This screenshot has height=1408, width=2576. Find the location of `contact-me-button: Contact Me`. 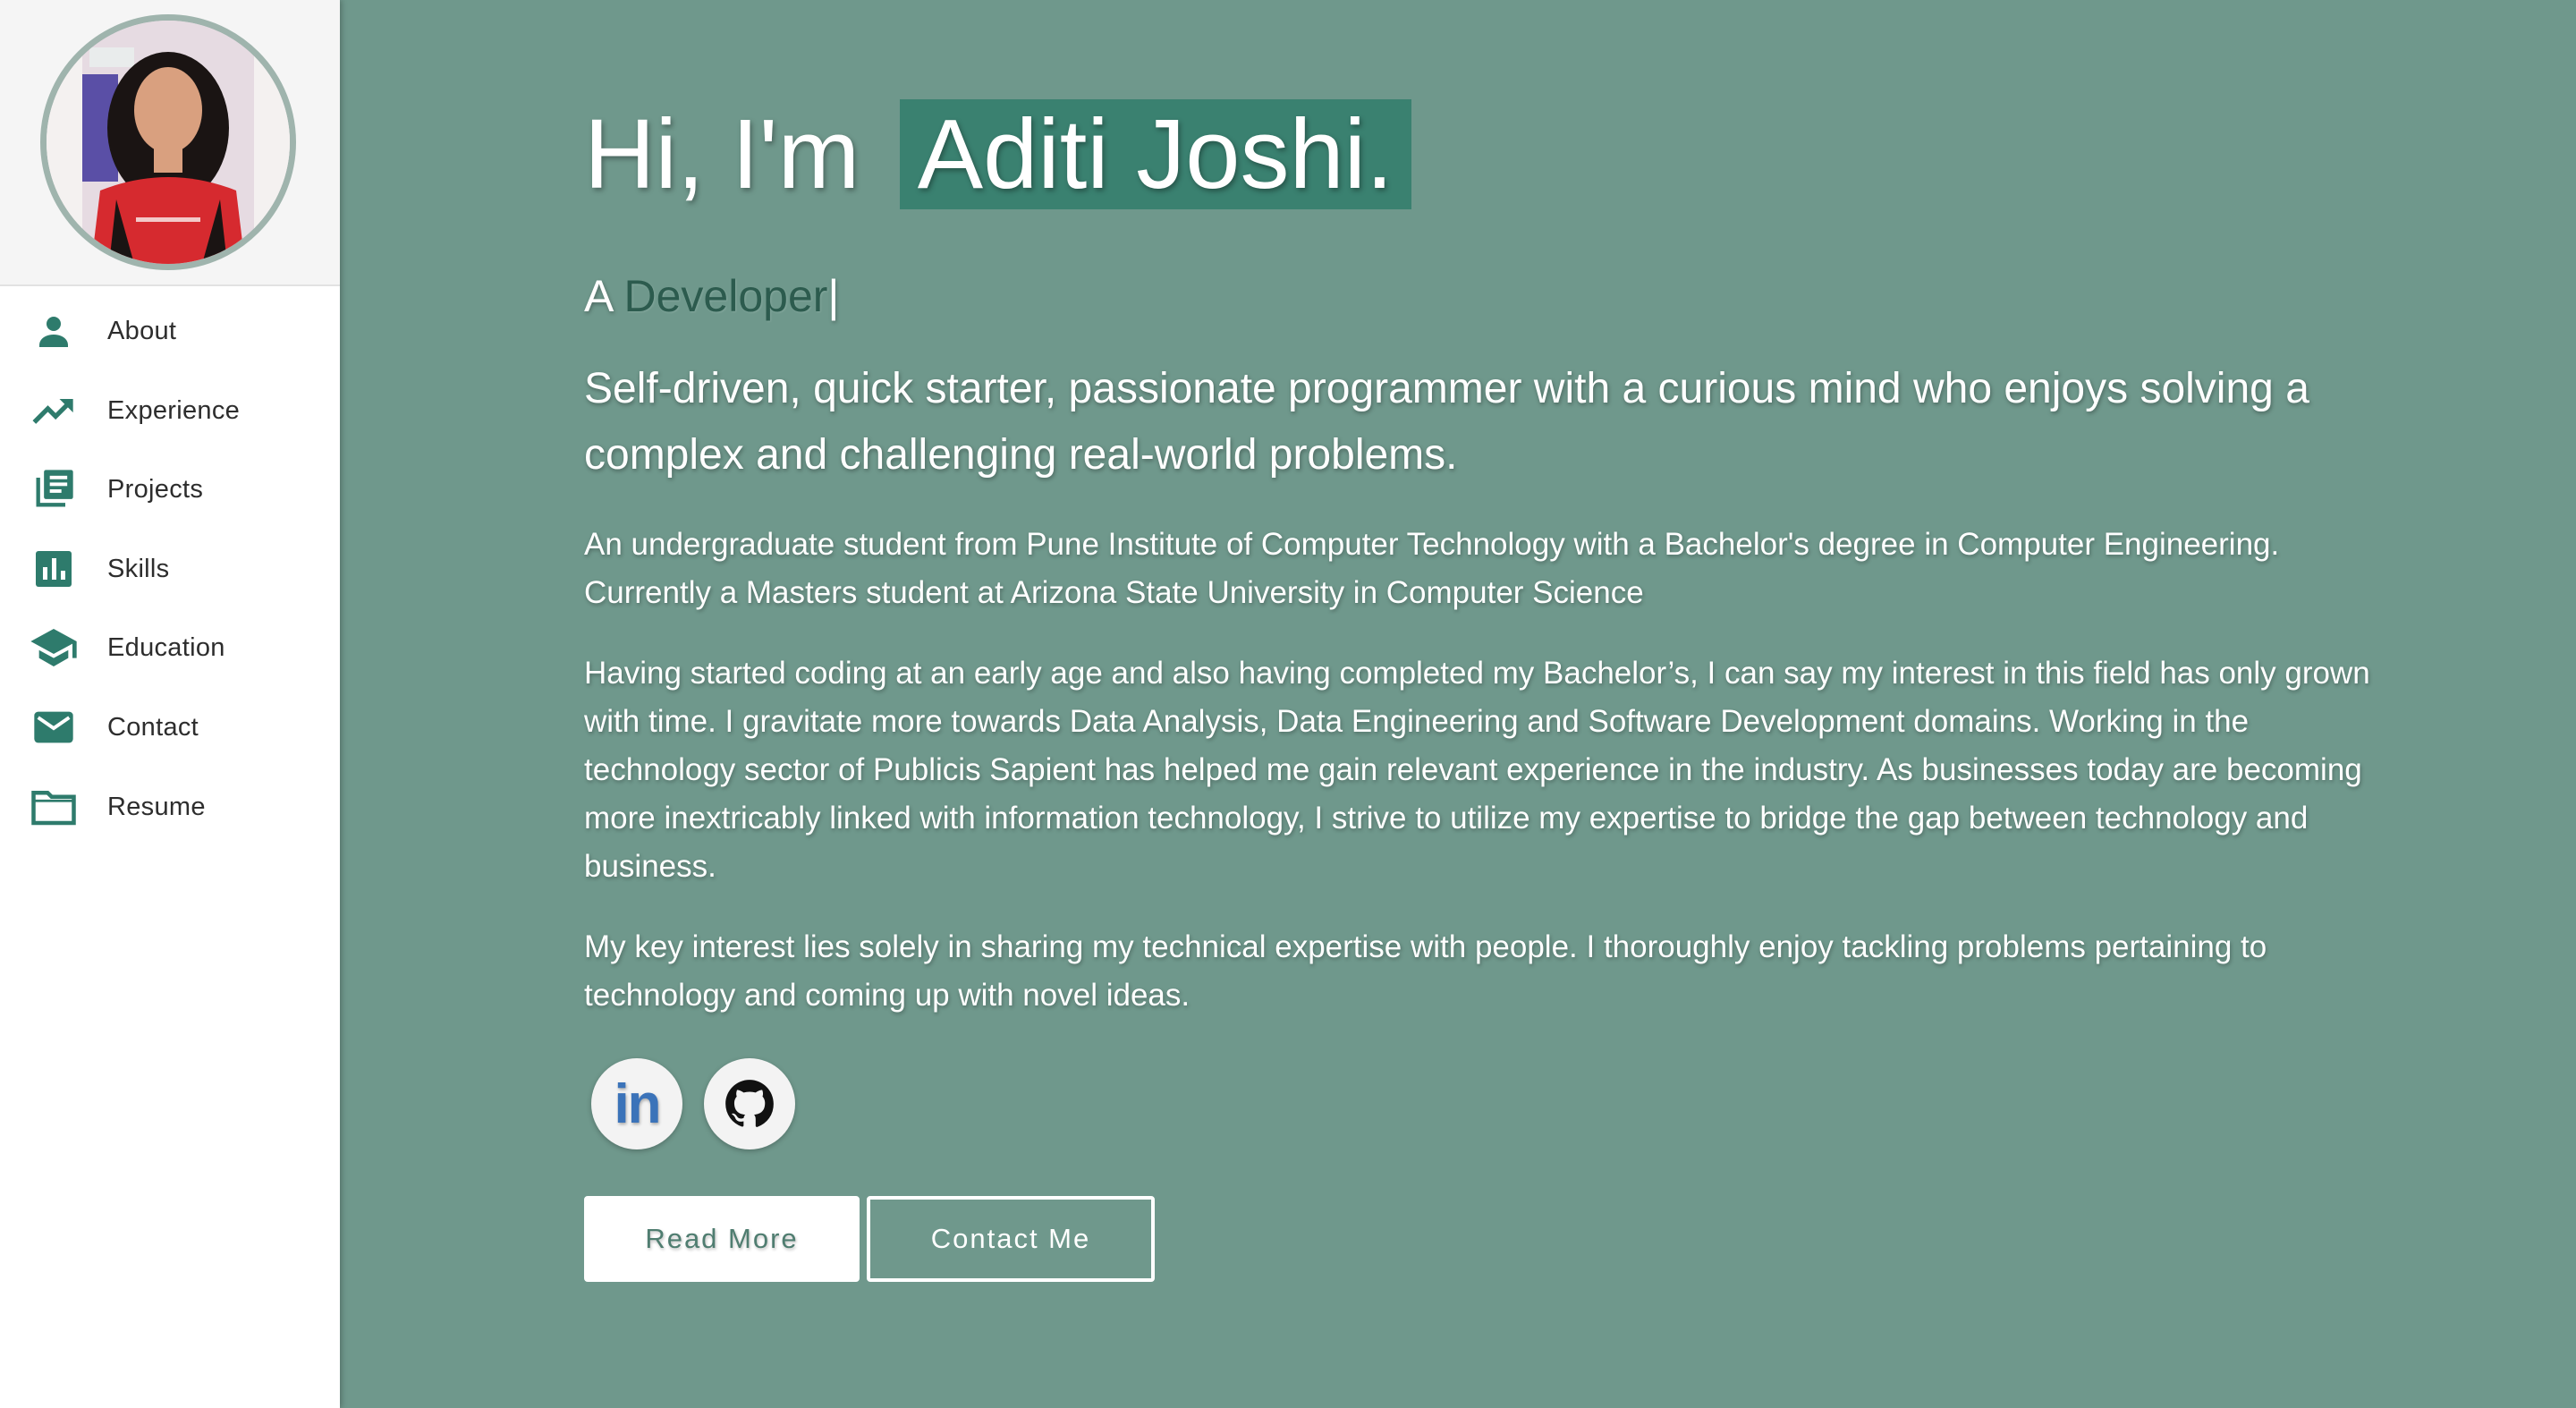

contact-me-button: Contact Me is located at coordinates (1011, 1239).